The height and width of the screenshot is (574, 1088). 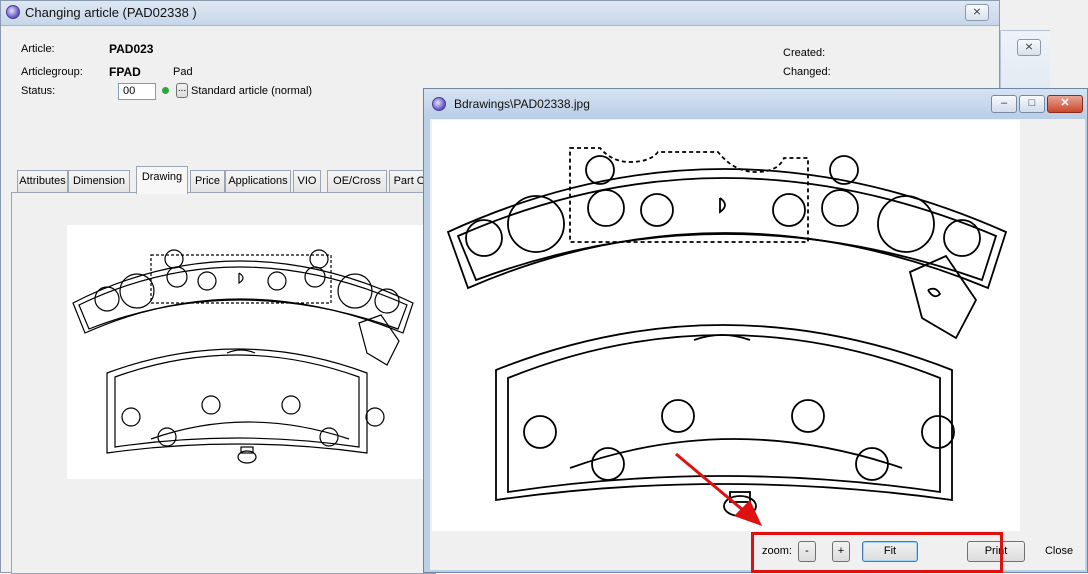 What do you see at coordinates (1004, 104) in the screenshot?
I see `minimize-button: –` at bounding box center [1004, 104].